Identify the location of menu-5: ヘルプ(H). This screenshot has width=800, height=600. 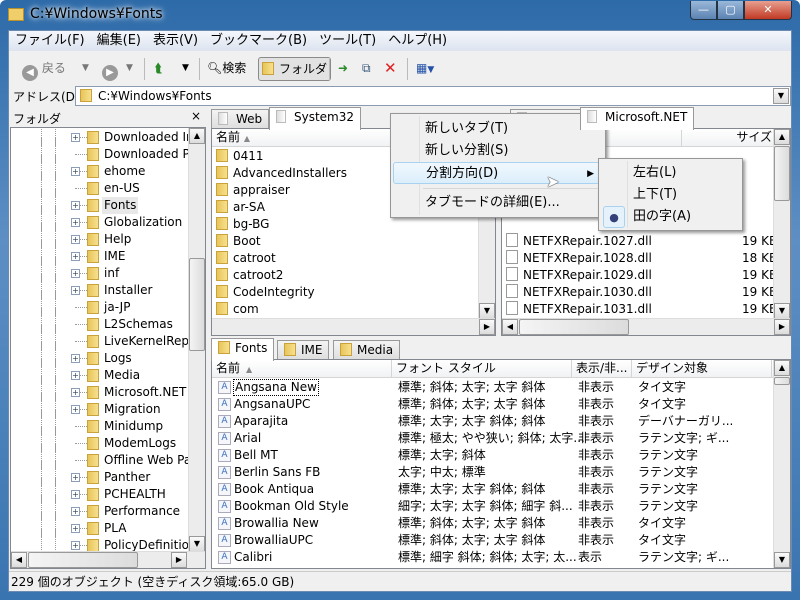
(417, 41).